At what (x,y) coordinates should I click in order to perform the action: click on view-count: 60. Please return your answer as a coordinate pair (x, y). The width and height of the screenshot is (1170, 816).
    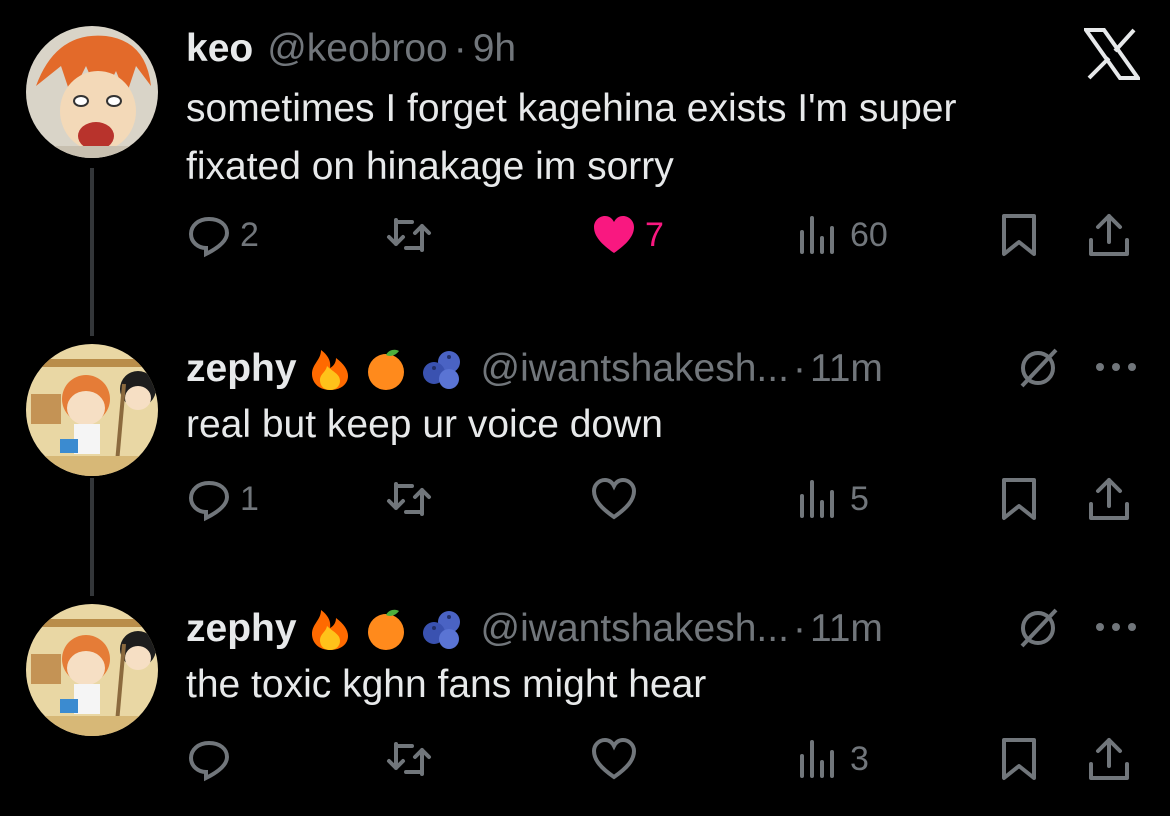
    Looking at the image, I should click on (869, 234).